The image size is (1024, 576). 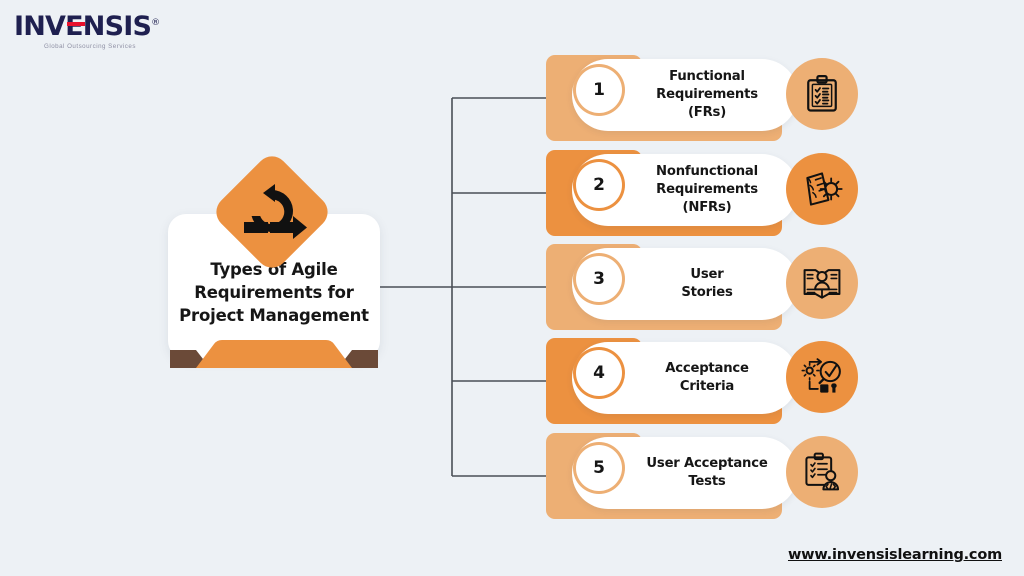 I want to click on gear-checkmark-magnifier-icon, so click(x=822, y=377).